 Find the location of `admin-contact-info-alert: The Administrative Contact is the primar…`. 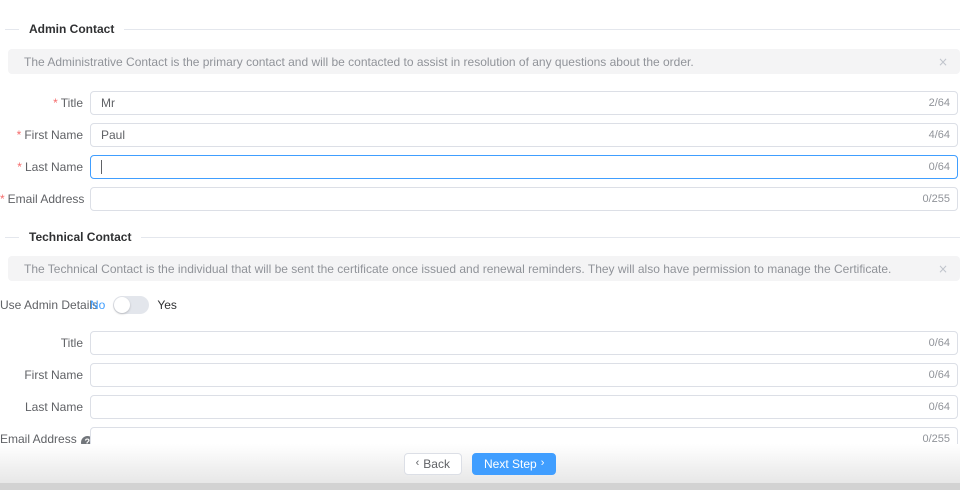

admin-contact-info-alert: The Administrative Contact is the primar… is located at coordinates (484, 61).